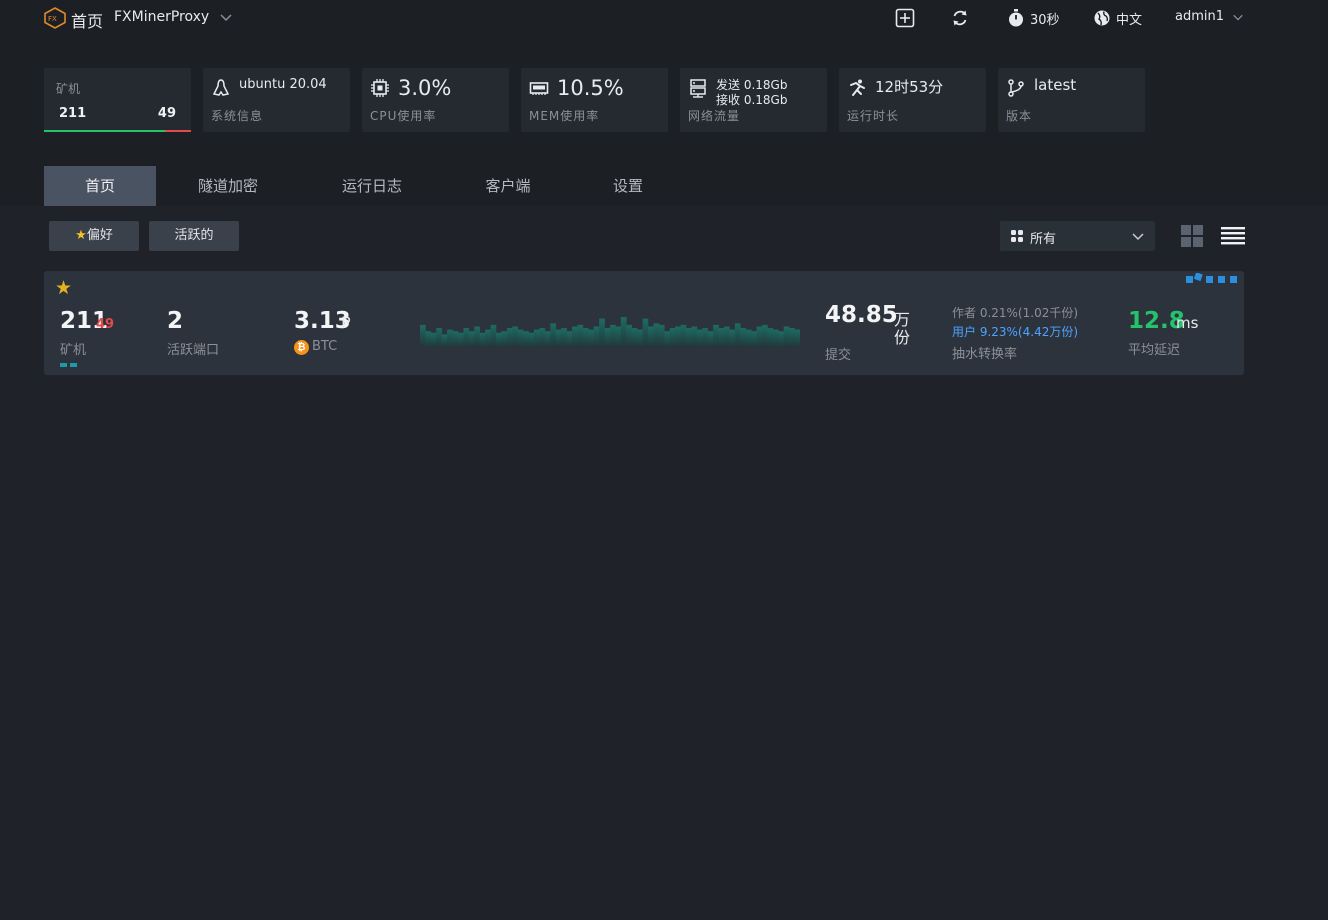 The height and width of the screenshot is (920, 1328). I want to click on miners-online-count: 211, so click(73, 113).